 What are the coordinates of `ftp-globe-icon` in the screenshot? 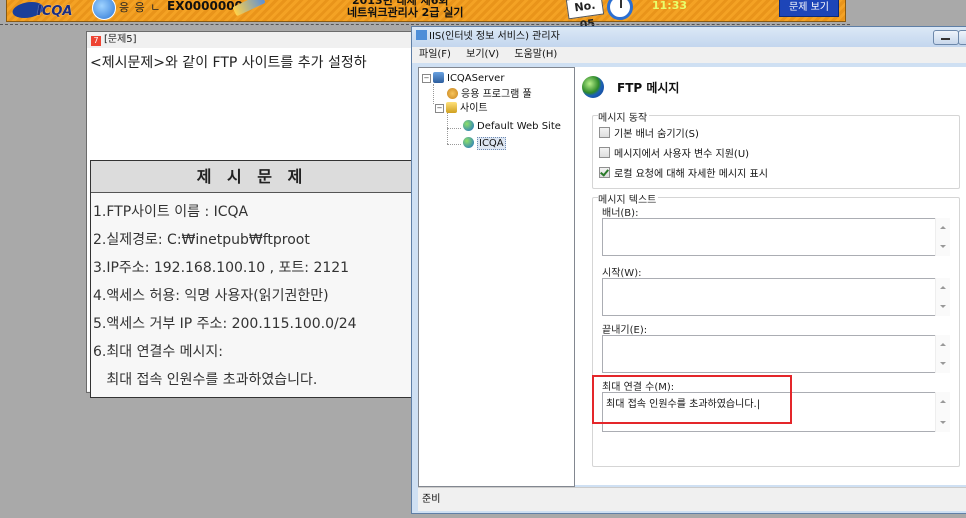 It's located at (593, 87).